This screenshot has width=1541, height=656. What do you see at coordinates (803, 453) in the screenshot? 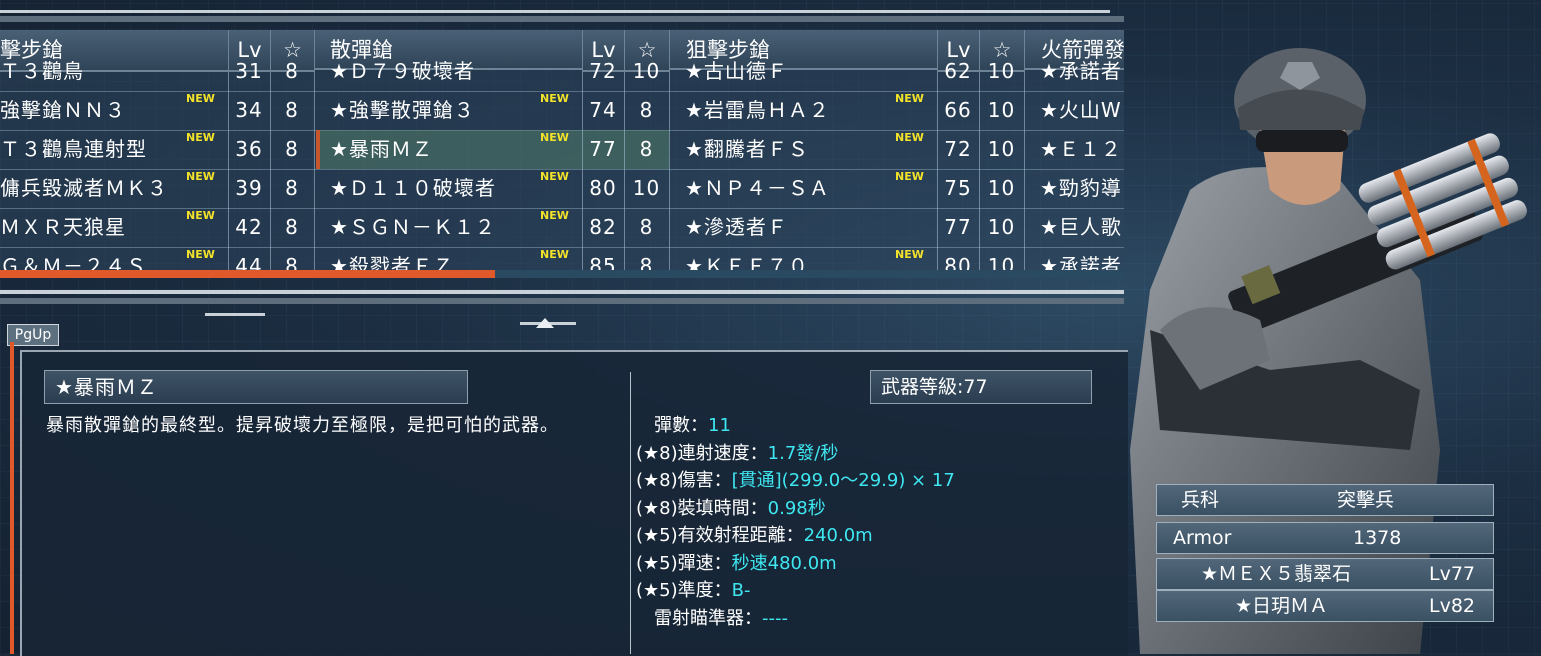
I see `stat-value: 1.7發/秒` at bounding box center [803, 453].